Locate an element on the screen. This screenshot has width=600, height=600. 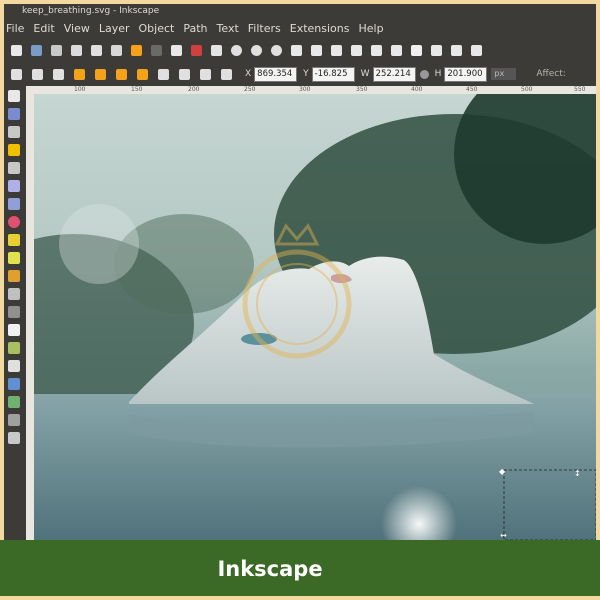
raise-icon is located at coordinates (184, 74).